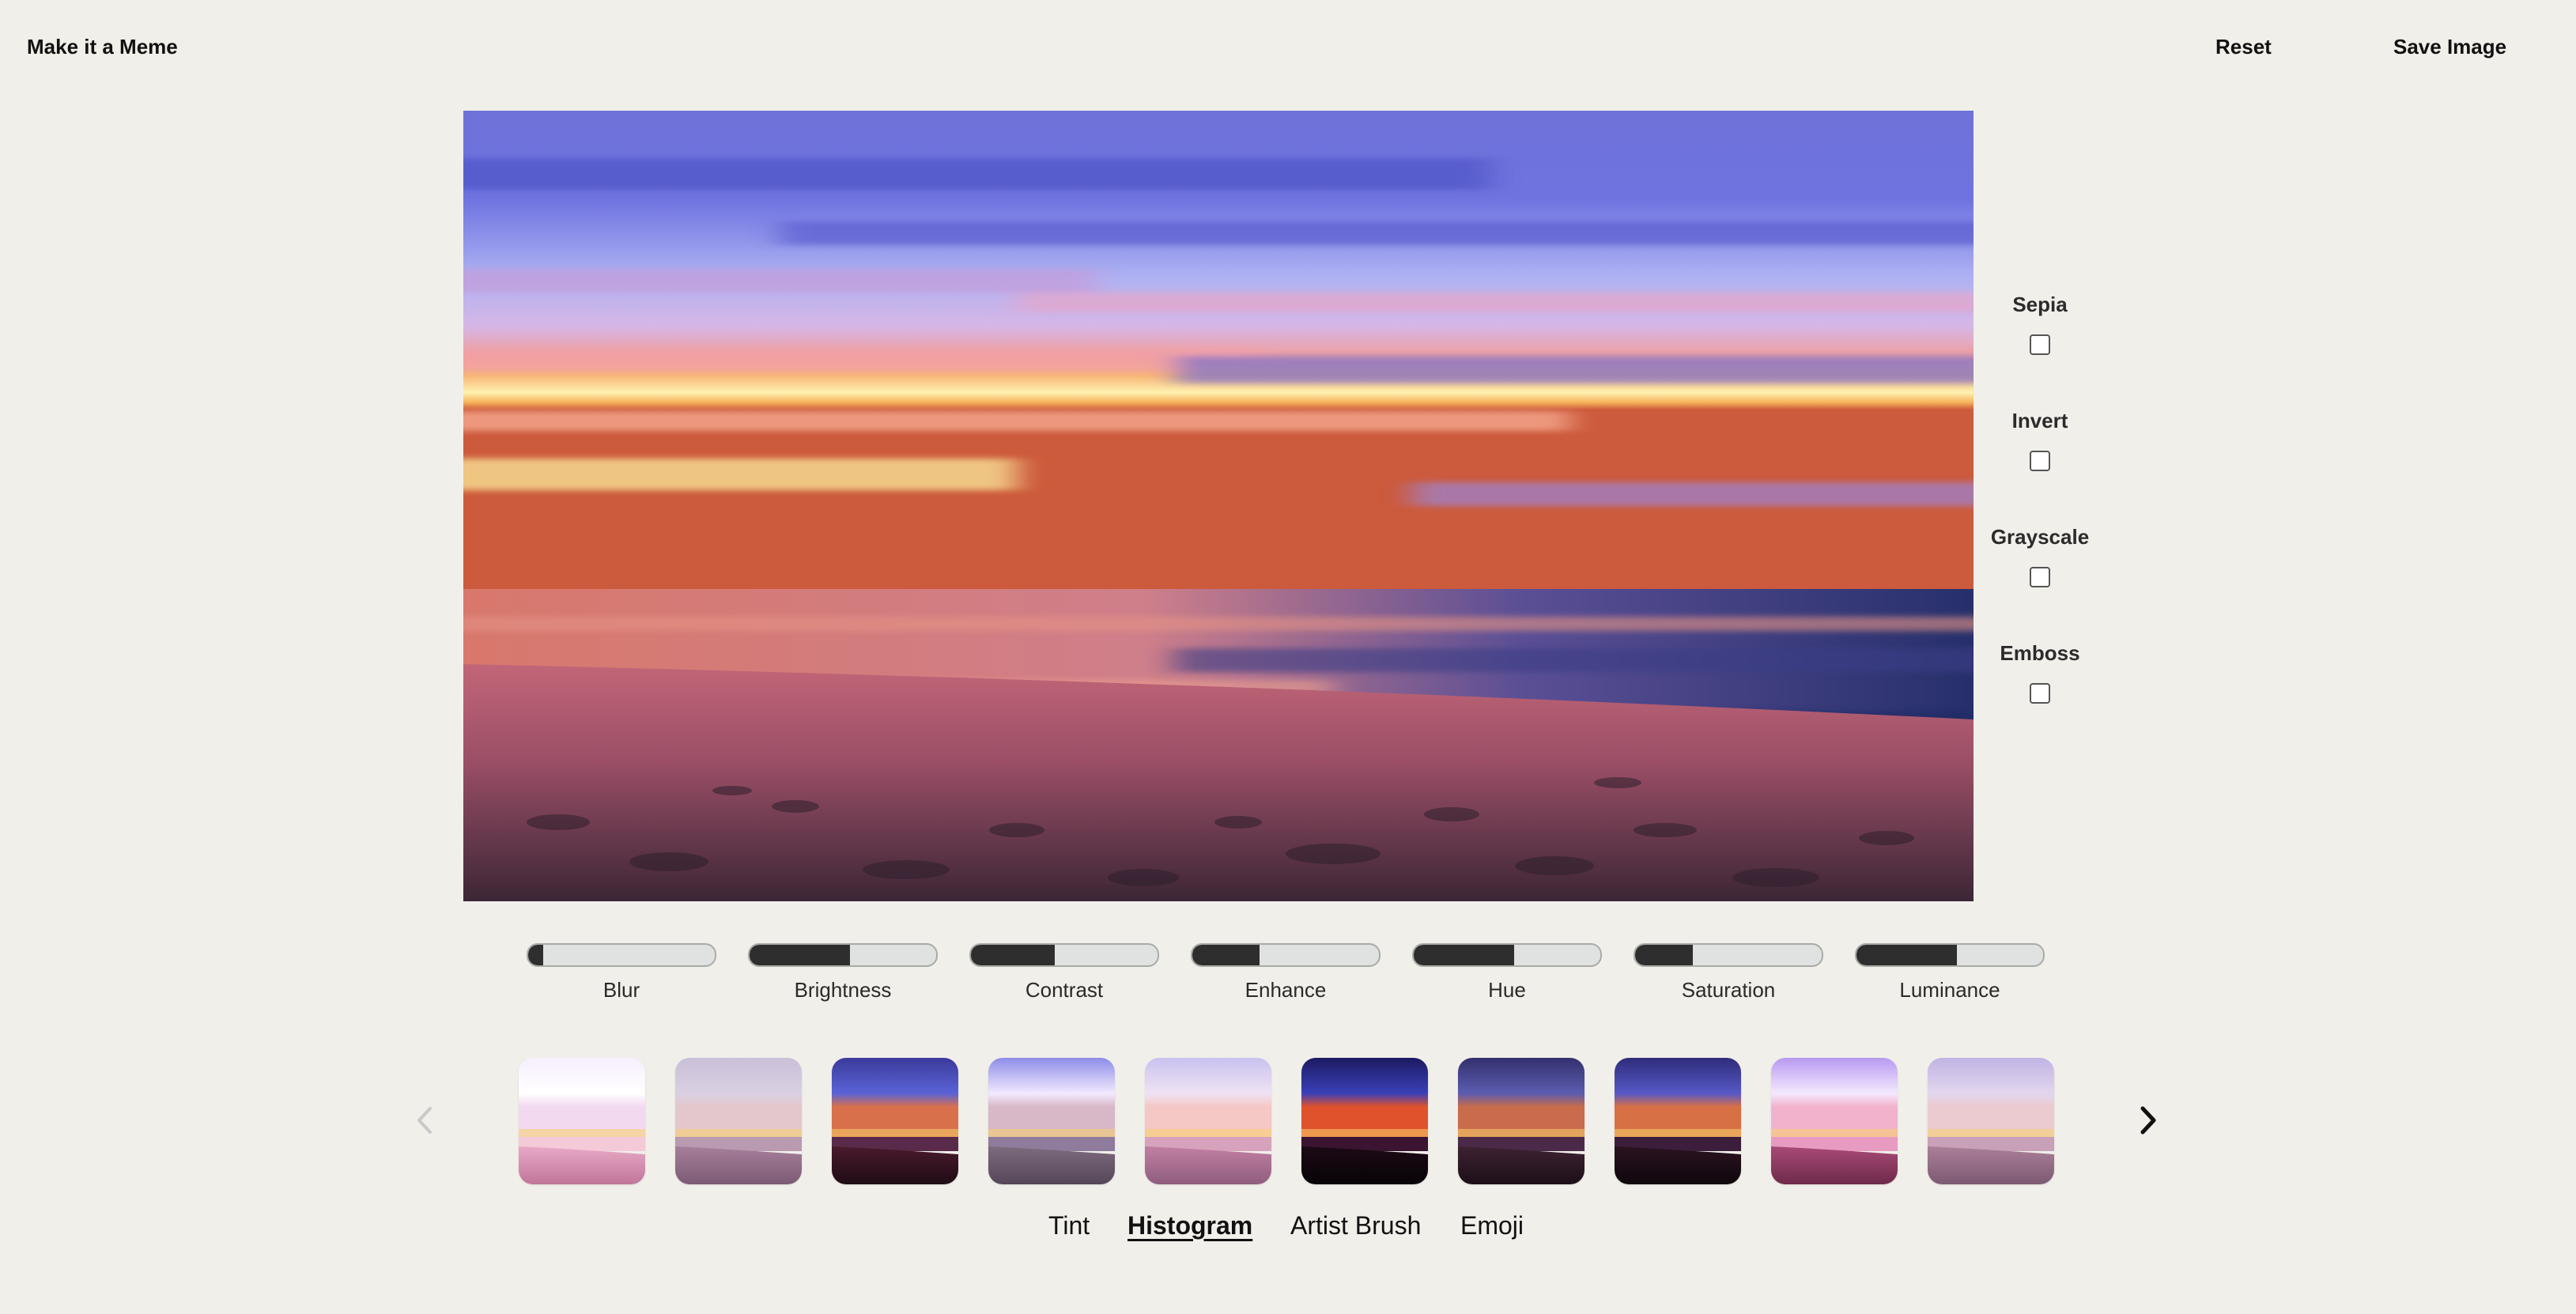 The height and width of the screenshot is (1314, 2576). I want to click on slider-hue: Hue, so click(1507, 973).